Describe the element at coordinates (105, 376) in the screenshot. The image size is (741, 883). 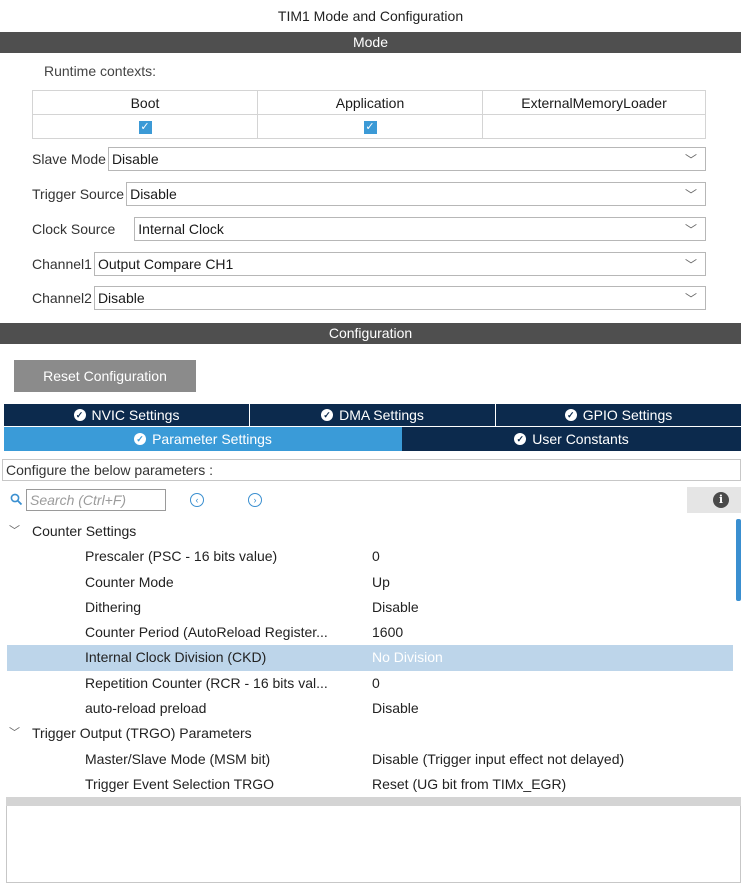
I see `reset-configuration-button: Reset Configuration` at that location.